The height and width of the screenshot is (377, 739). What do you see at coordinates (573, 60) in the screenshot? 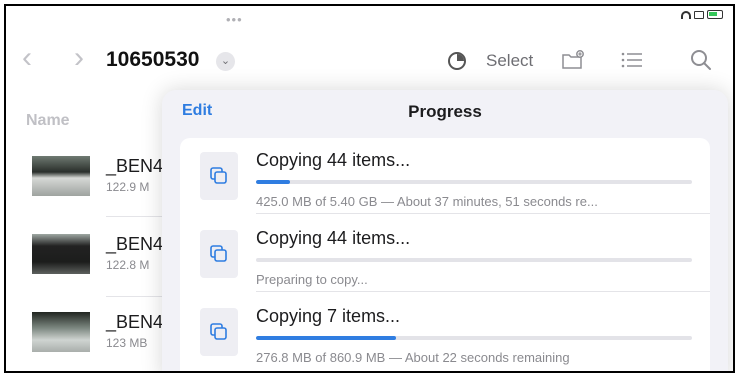
I see `new-folder-icon` at bounding box center [573, 60].